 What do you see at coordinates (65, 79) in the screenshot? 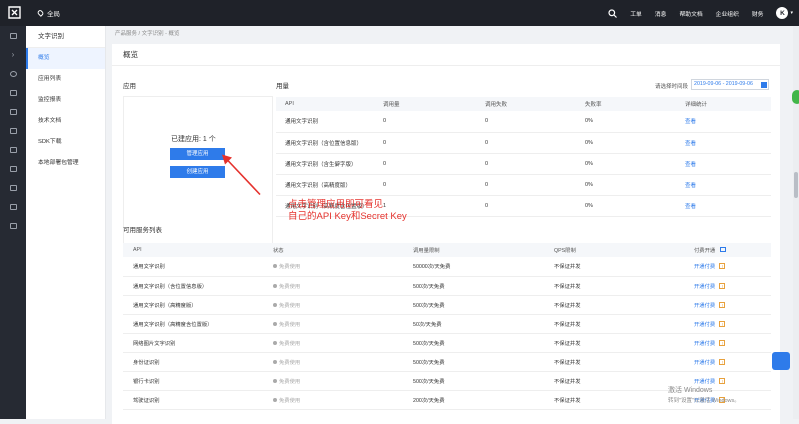
I see `sidebar-item-app-list: 应用列表` at bounding box center [65, 79].